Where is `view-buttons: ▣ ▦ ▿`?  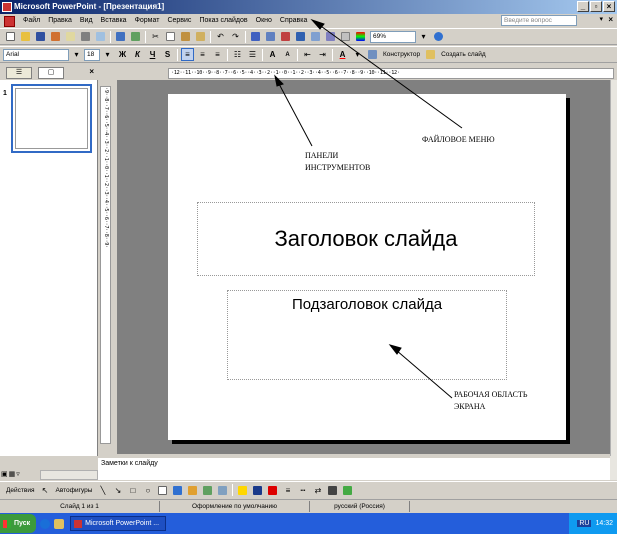
view-buttons: ▣ ▦ ▿ is located at coordinates (20, 475).